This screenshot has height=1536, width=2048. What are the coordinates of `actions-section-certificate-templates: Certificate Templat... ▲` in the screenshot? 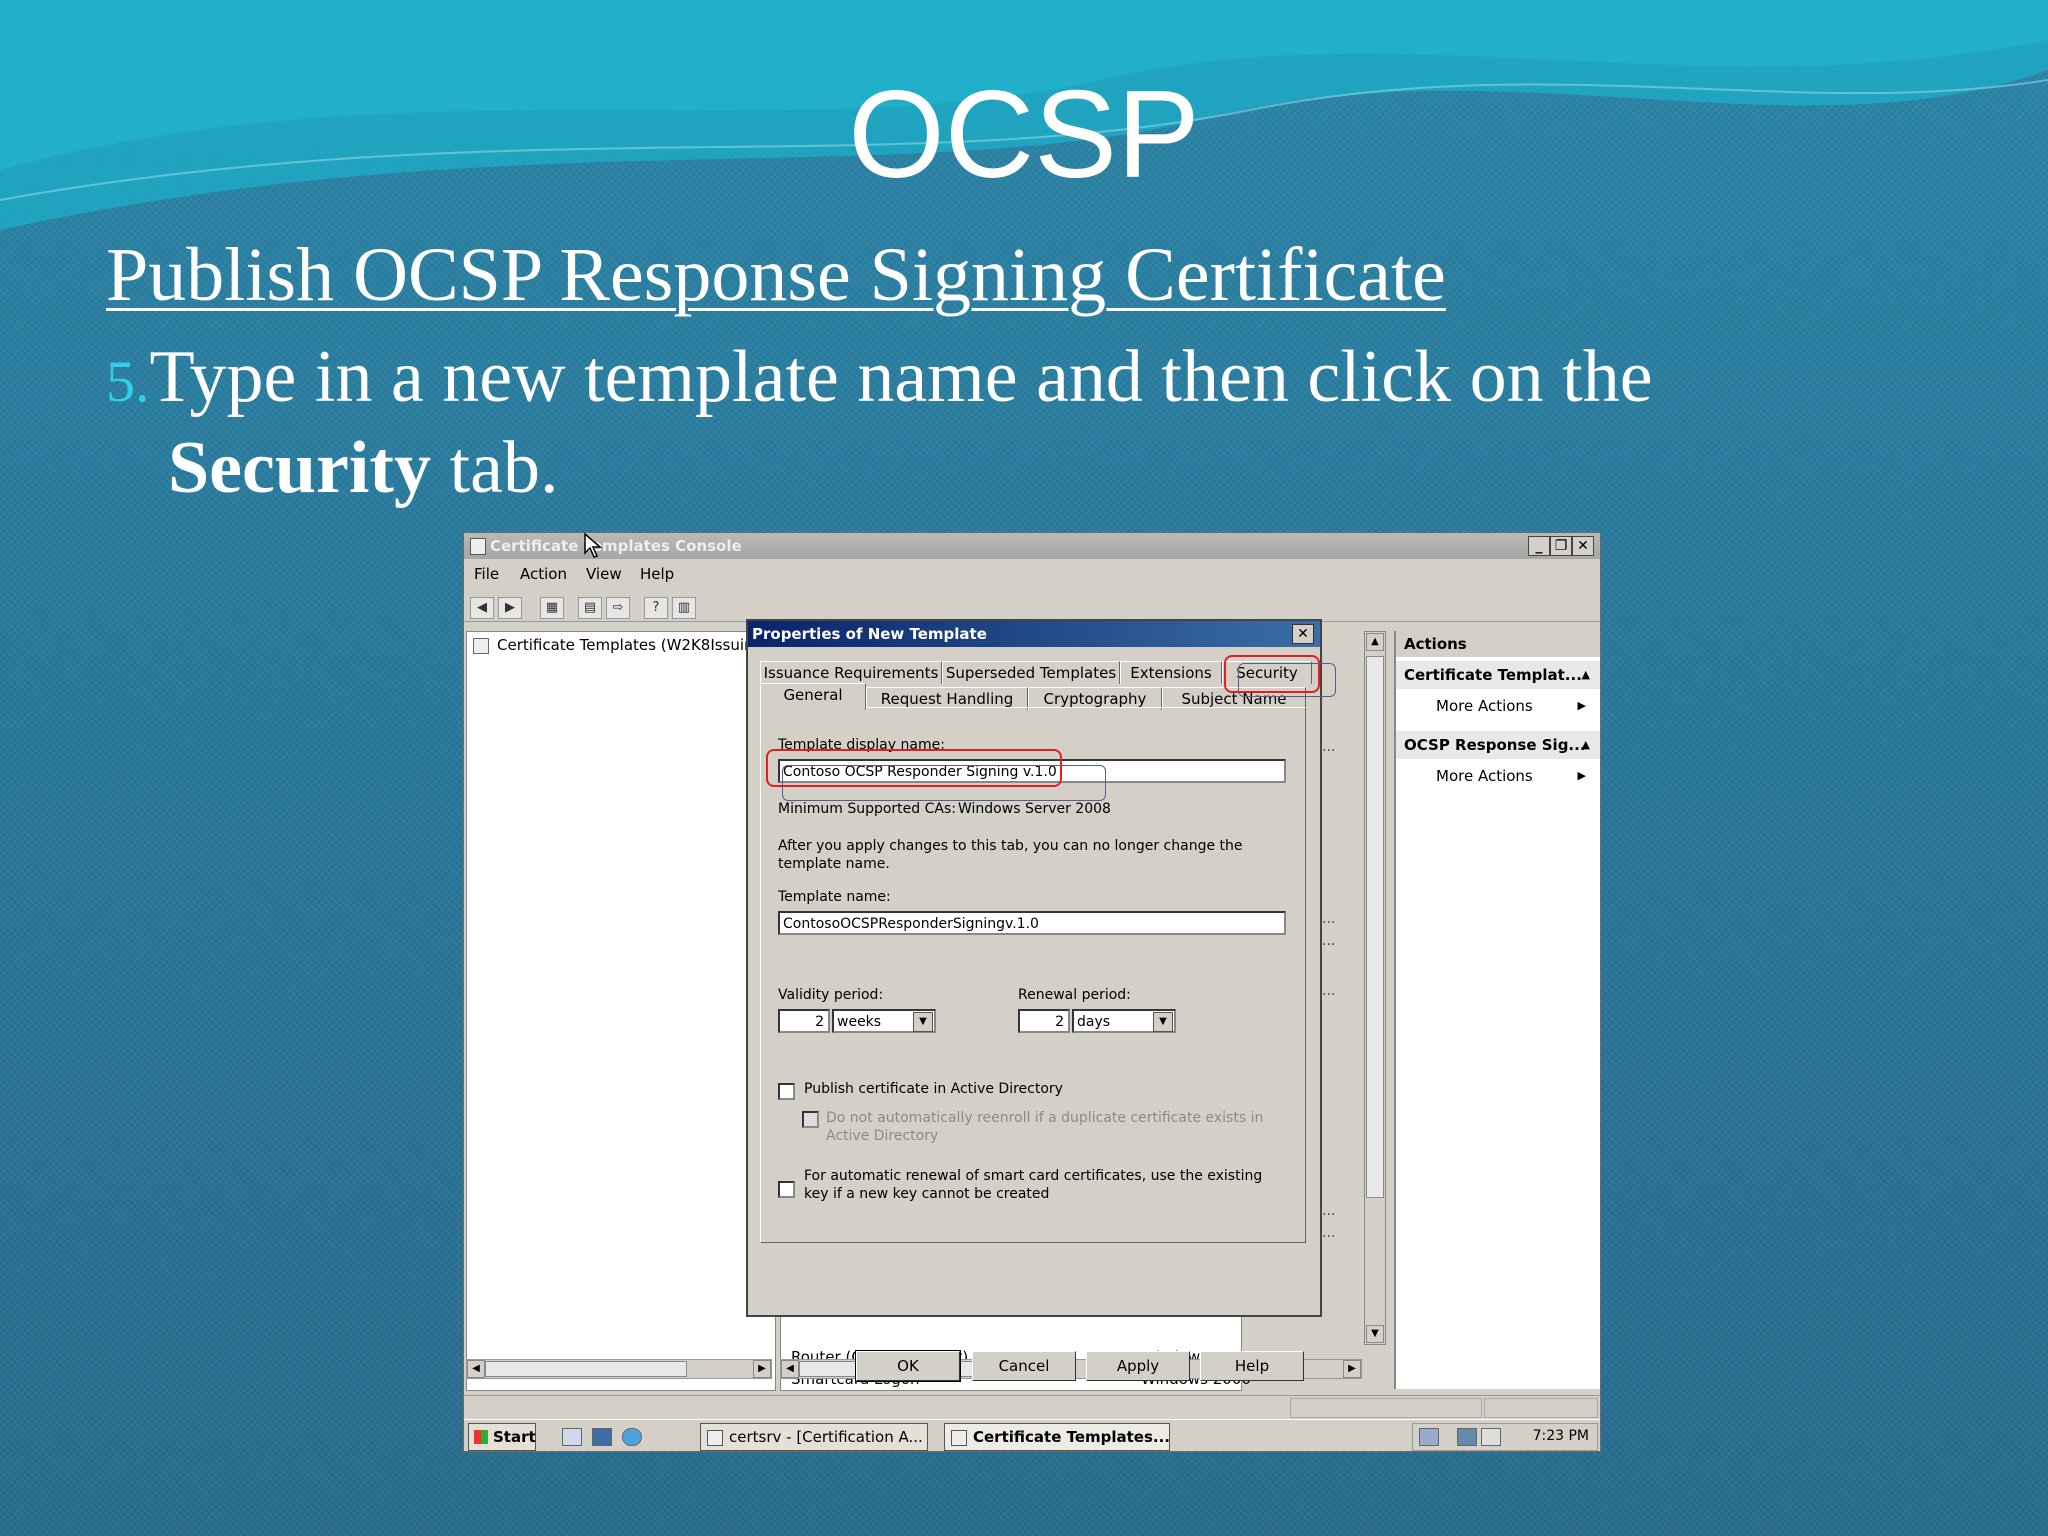 It's located at (1498, 675).